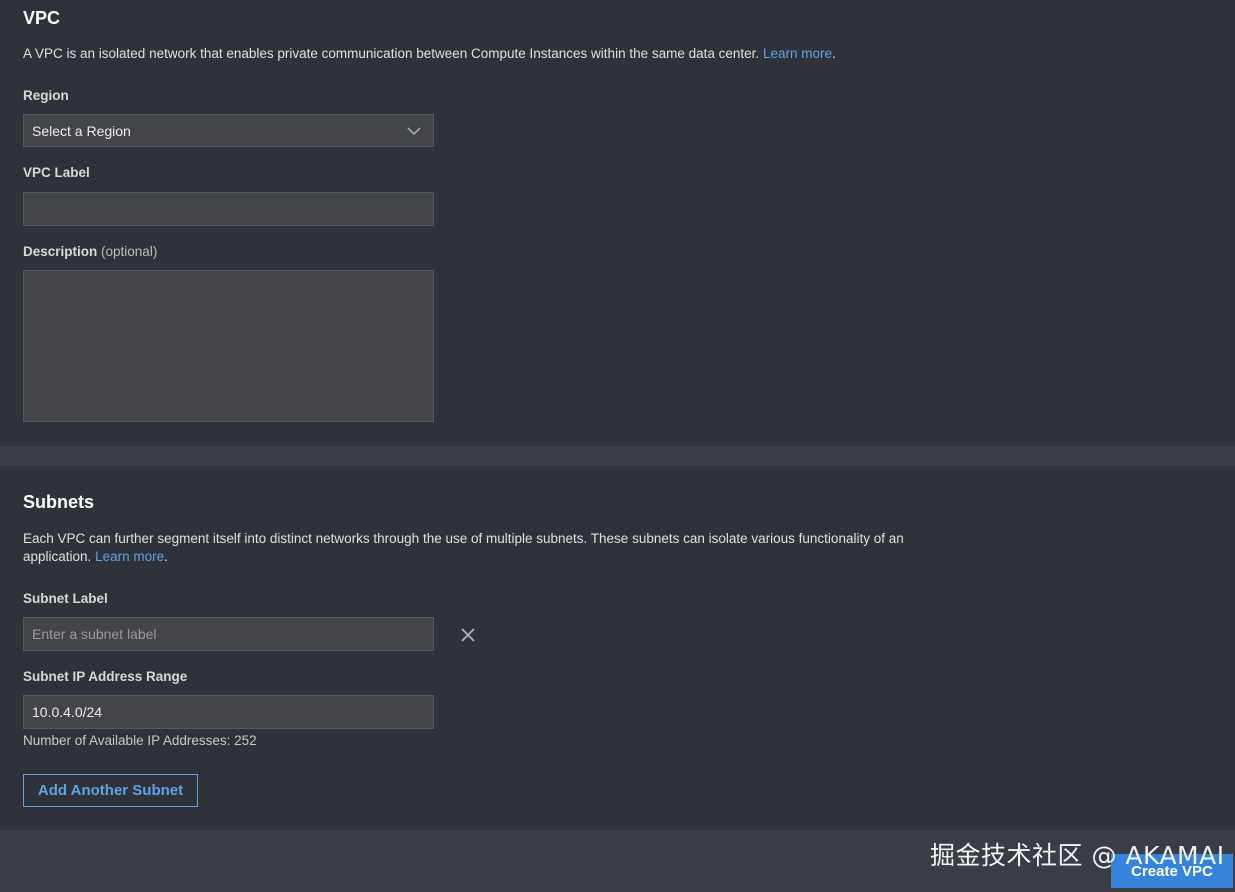 This screenshot has width=1235, height=892. Describe the element at coordinates (129, 251) in the screenshot. I see `description-optional-tag: (optional)` at that location.